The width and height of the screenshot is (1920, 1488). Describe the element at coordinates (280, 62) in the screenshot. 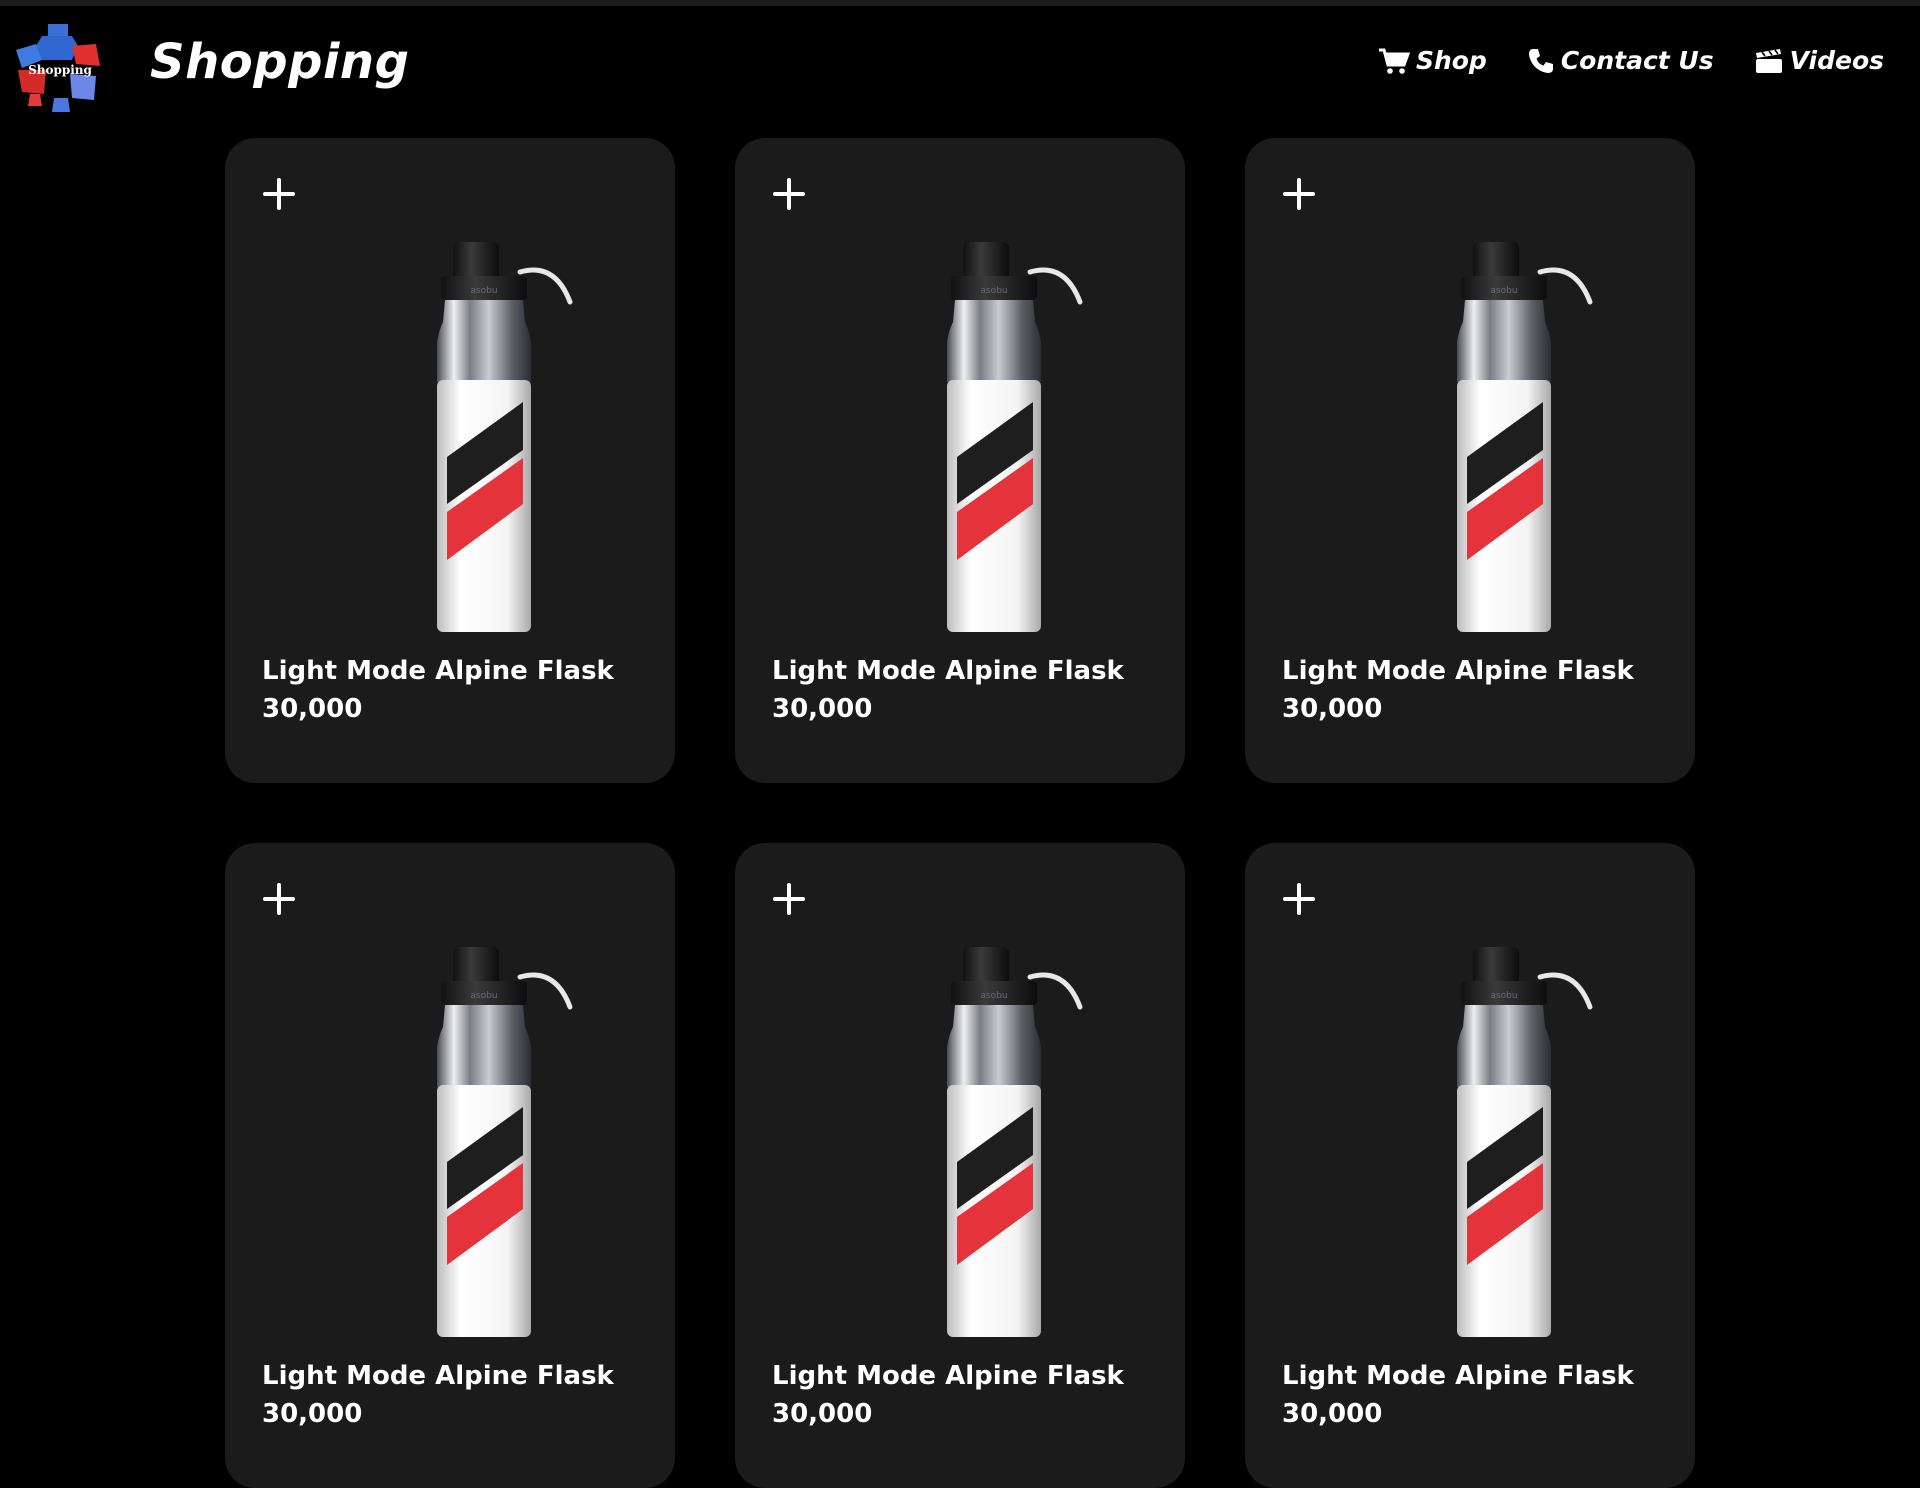

I see `brand-title: Shopping` at that location.